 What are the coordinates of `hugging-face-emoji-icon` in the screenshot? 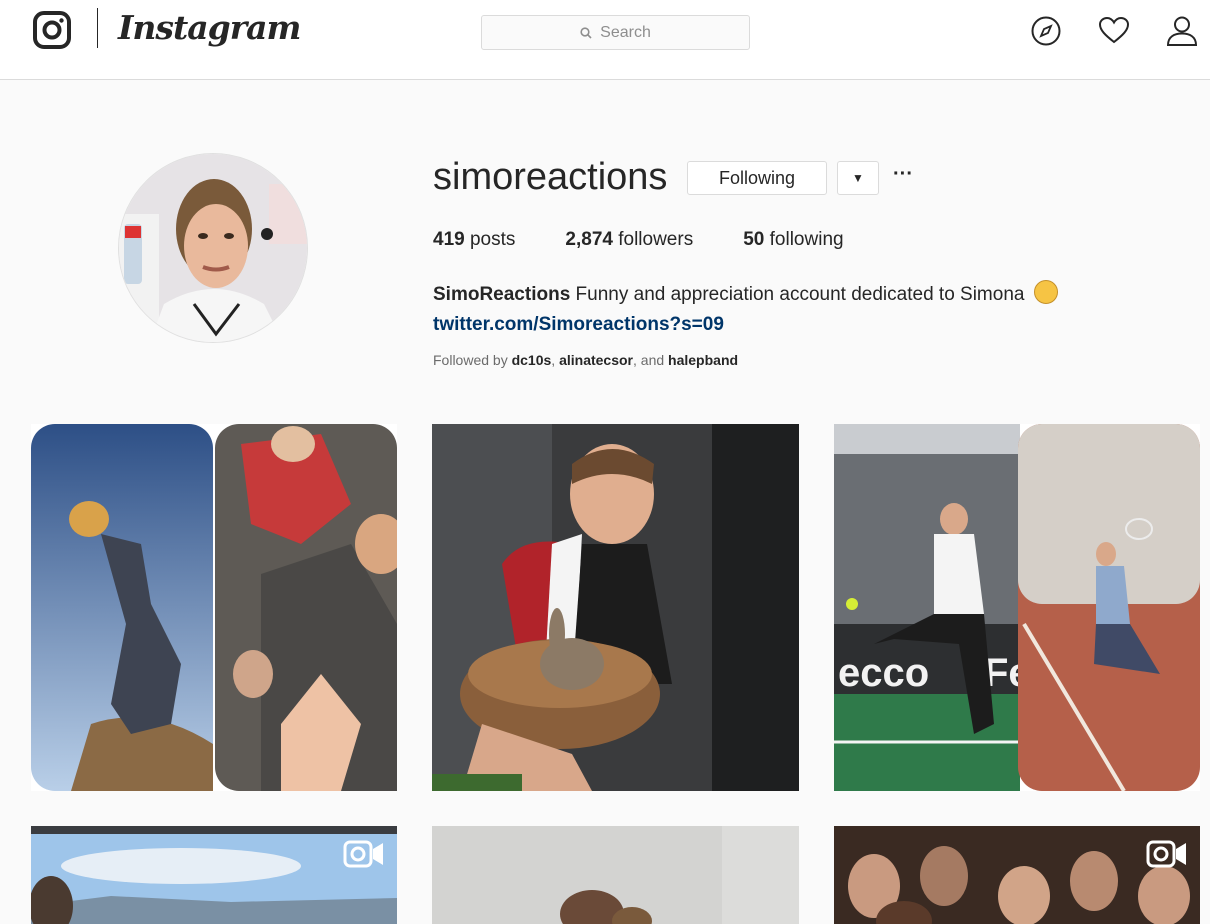 It's located at (1045, 292).